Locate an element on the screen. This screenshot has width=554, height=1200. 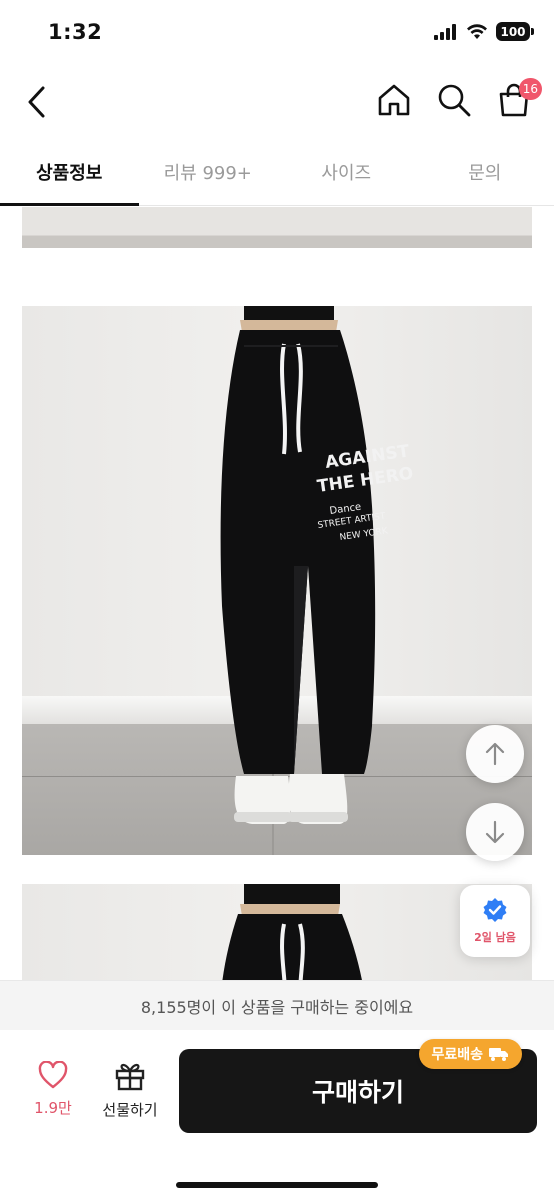
buying-now-notice: 8,155명이 이 상품을 구매하는 중이에요 is located at coordinates (277, 1005).